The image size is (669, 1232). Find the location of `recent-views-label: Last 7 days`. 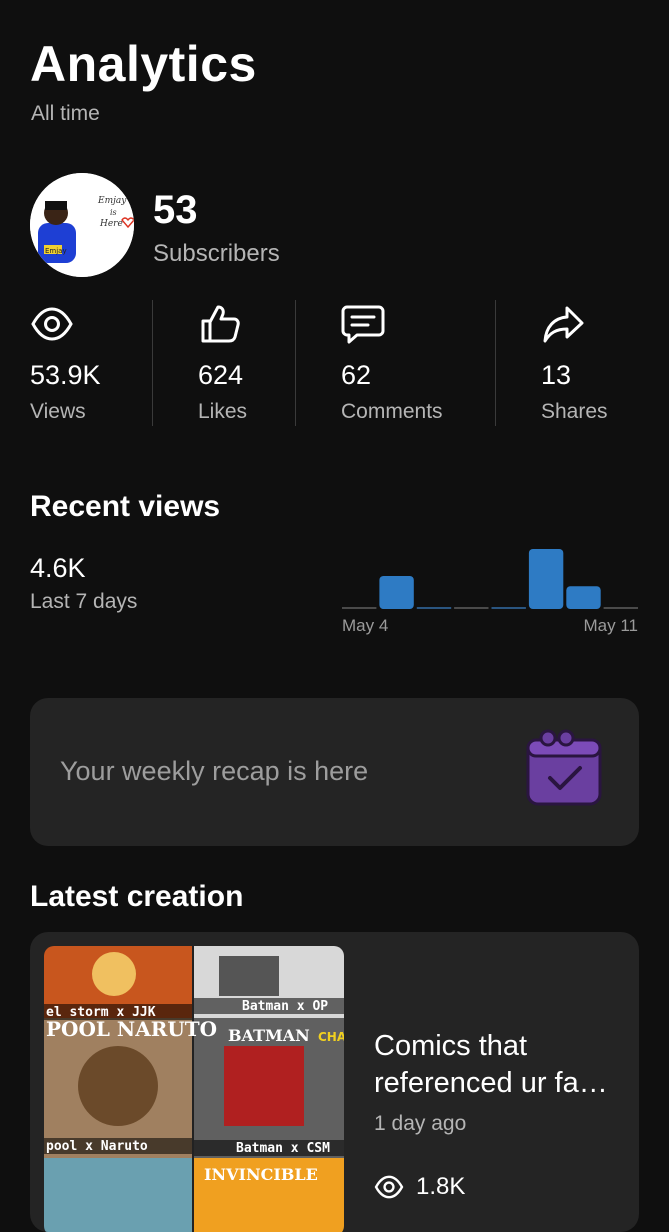

recent-views-label: Last 7 days is located at coordinates (84, 601).